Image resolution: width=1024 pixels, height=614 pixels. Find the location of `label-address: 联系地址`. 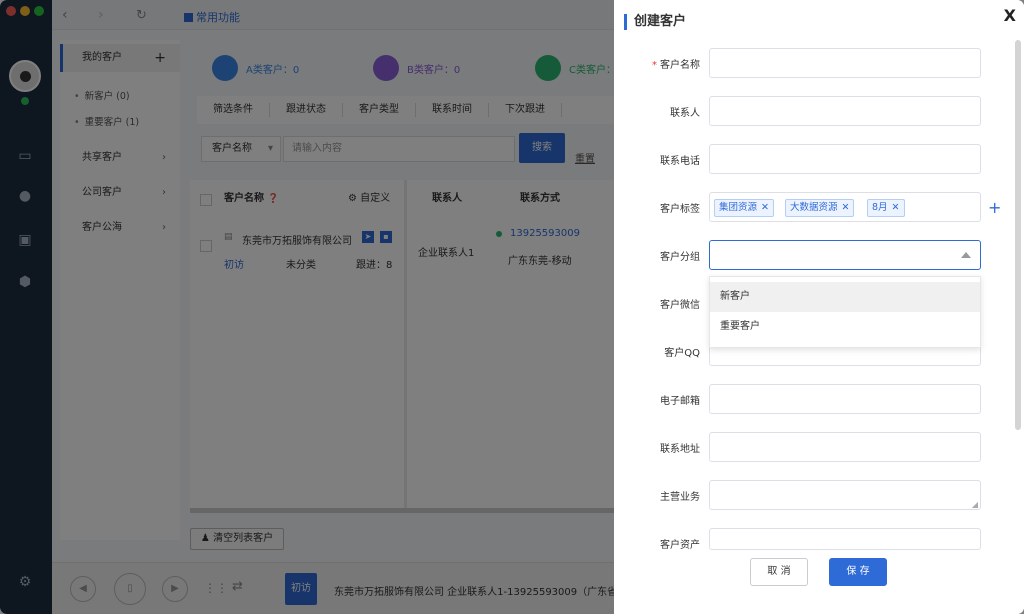

label-address: 联系地址 is located at coordinates (680, 449).